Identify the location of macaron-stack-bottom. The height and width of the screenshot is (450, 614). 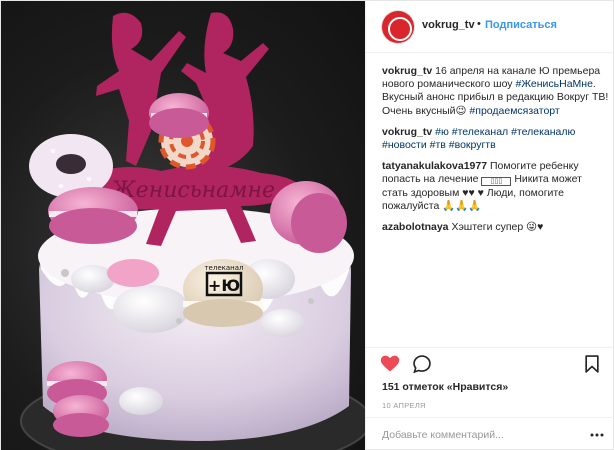
(78, 399).